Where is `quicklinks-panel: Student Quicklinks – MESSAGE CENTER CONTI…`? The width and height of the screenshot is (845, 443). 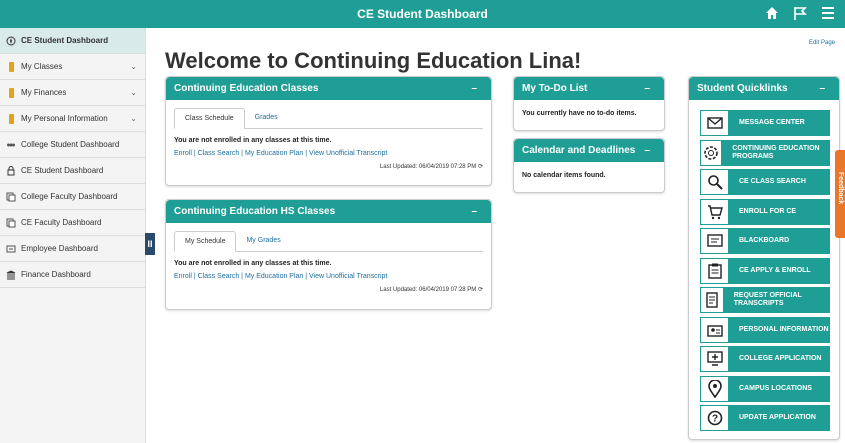 quicklinks-panel: Student Quicklinks – MESSAGE CENTER CONTI… is located at coordinates (764, 258).